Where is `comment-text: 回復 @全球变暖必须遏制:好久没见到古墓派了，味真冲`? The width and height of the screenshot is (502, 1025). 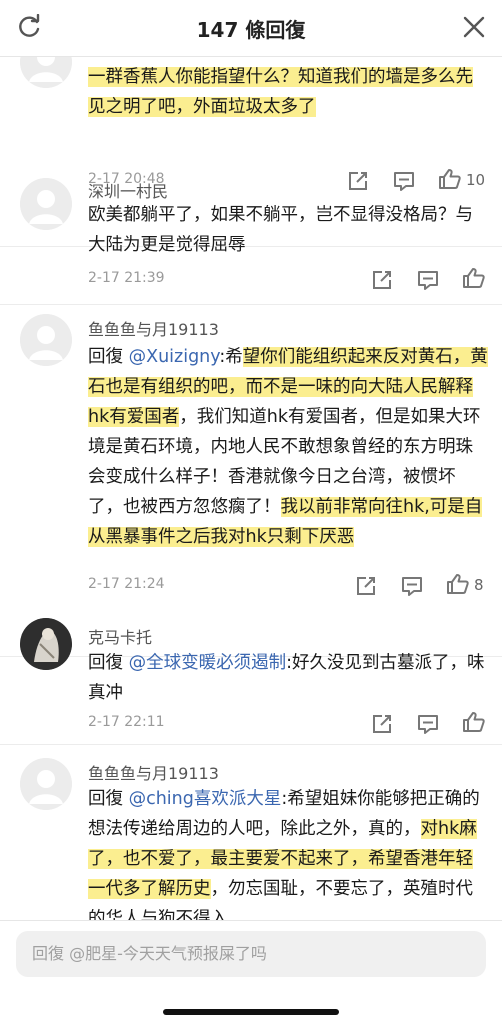 comment-text: 回復 @全球变暖必须遏制:好久没见到古墓派了，味真冲 is located at coordinates (288, 678).